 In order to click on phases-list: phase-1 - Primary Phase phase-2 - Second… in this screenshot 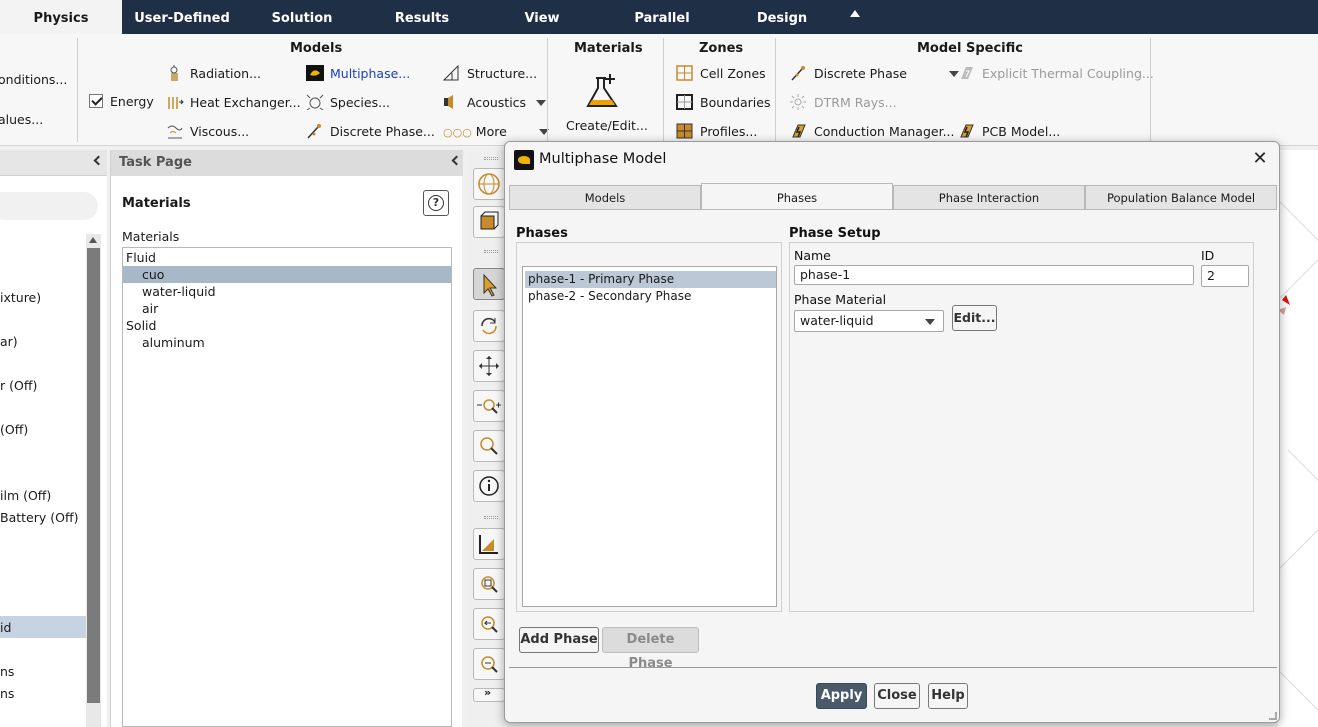, I will do `click(649, 436)`.